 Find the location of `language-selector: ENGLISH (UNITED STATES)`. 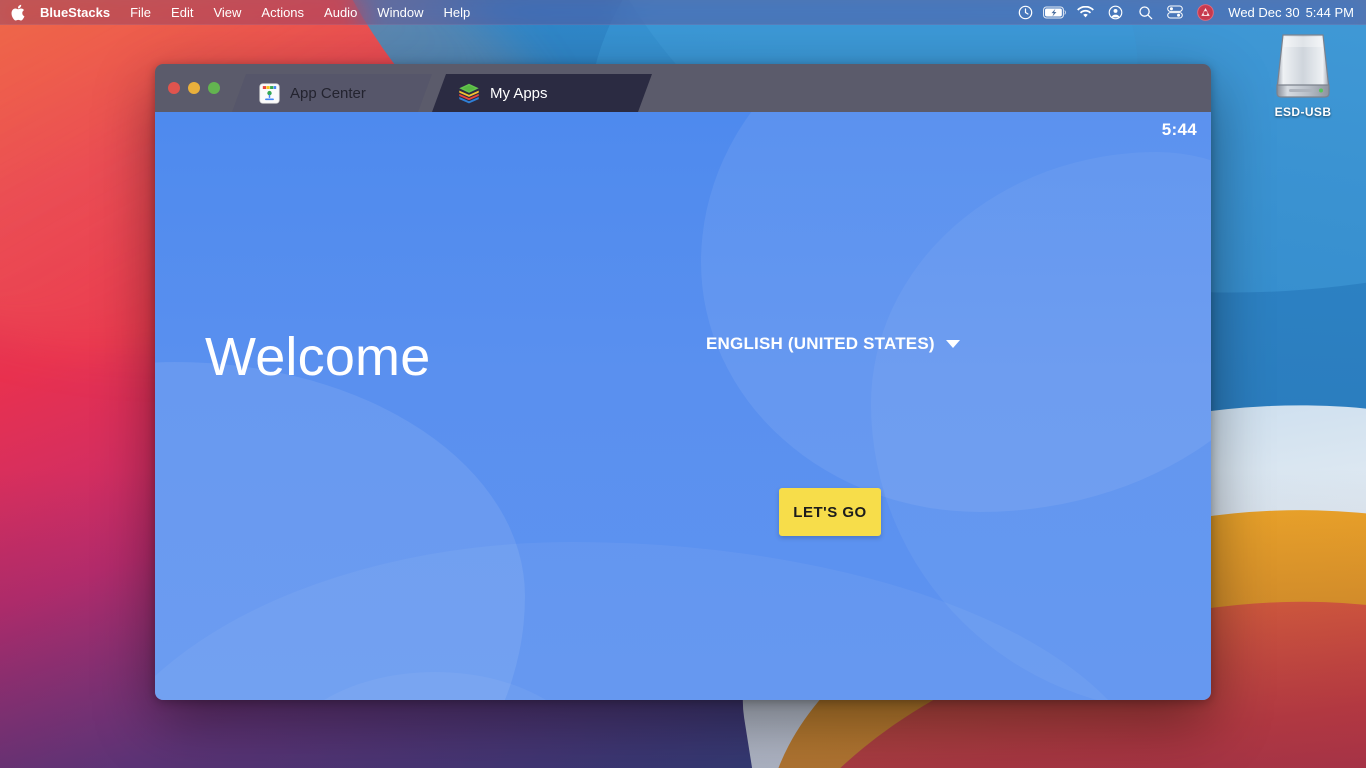

language-selector: ENGLISH (UNITED STATES) is located at coordinates (833, 344).